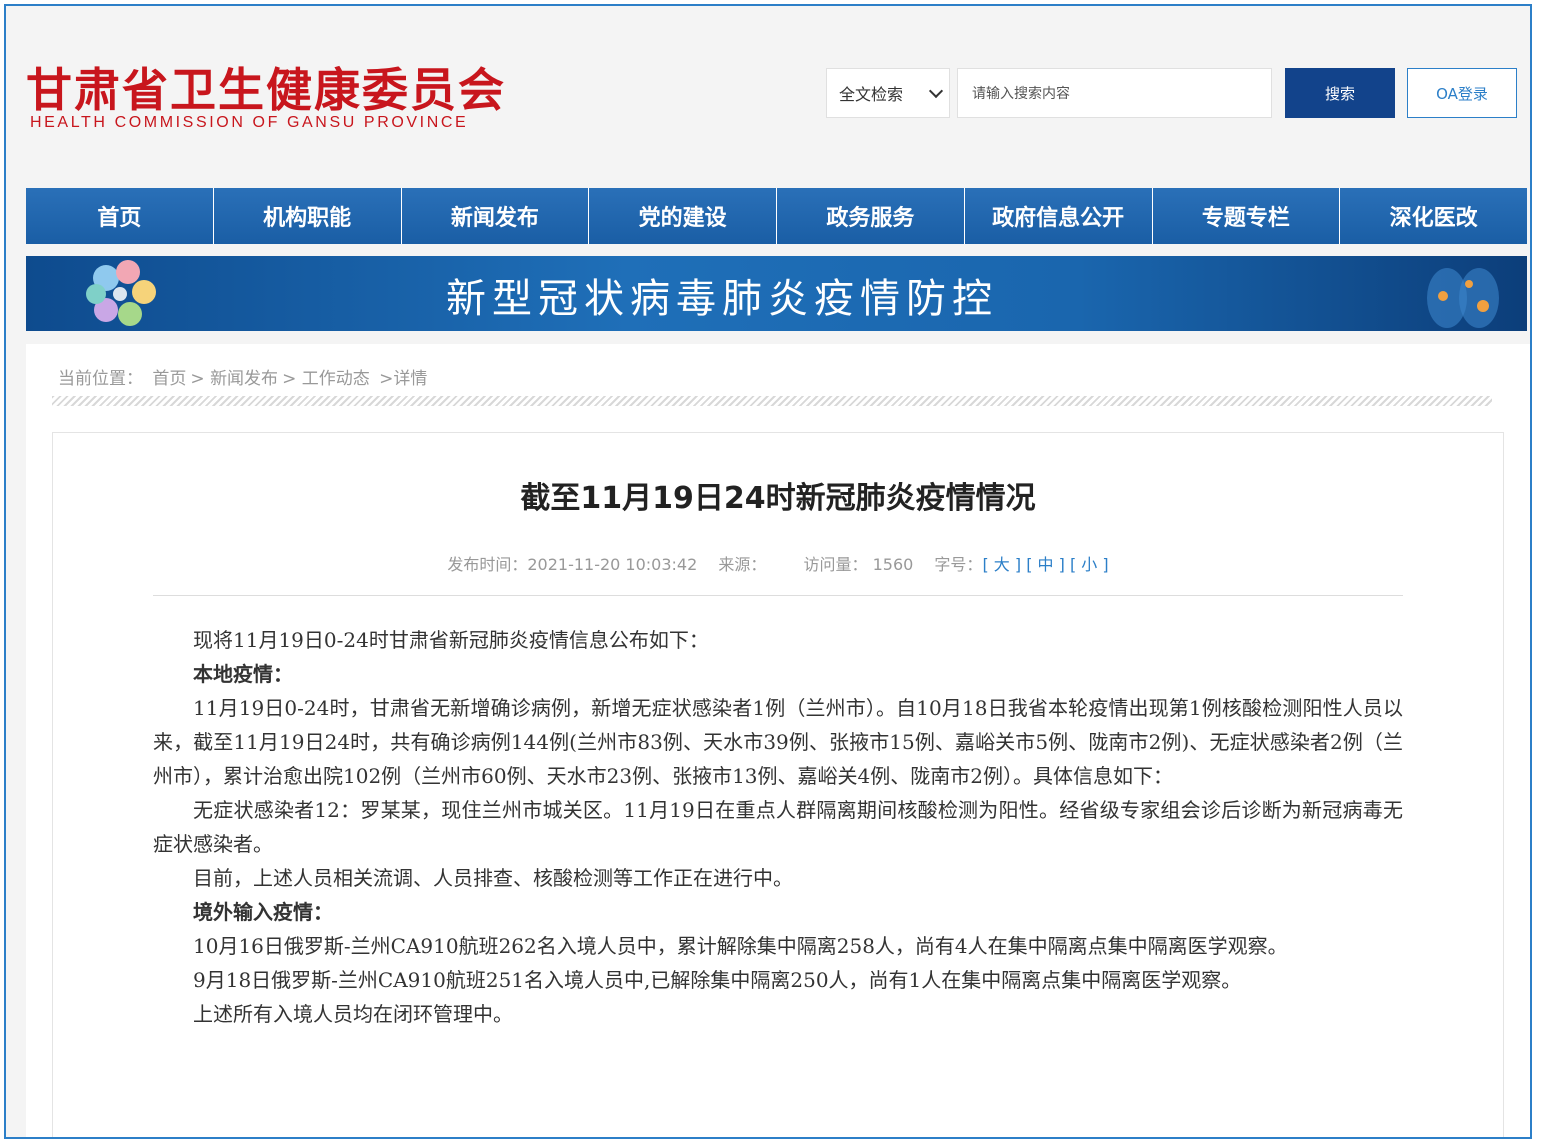 The width and height of the screenshot is (1544, 1147). What do you see at coordinates (871, 216) in the screenshot?
I see `nav-item-services: 政务服务` at bounding box center [871, 216].